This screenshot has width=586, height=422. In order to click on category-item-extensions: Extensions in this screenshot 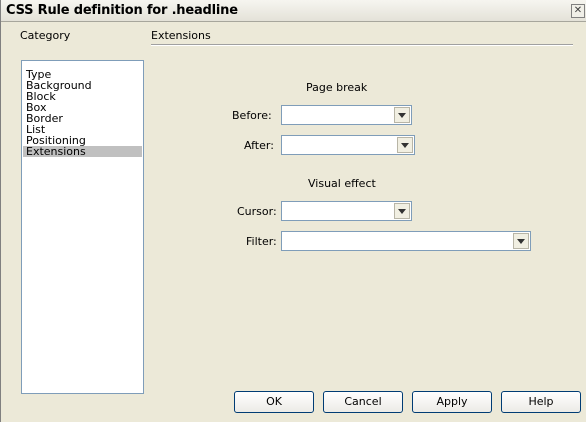, I will do `click(82, 151)`.